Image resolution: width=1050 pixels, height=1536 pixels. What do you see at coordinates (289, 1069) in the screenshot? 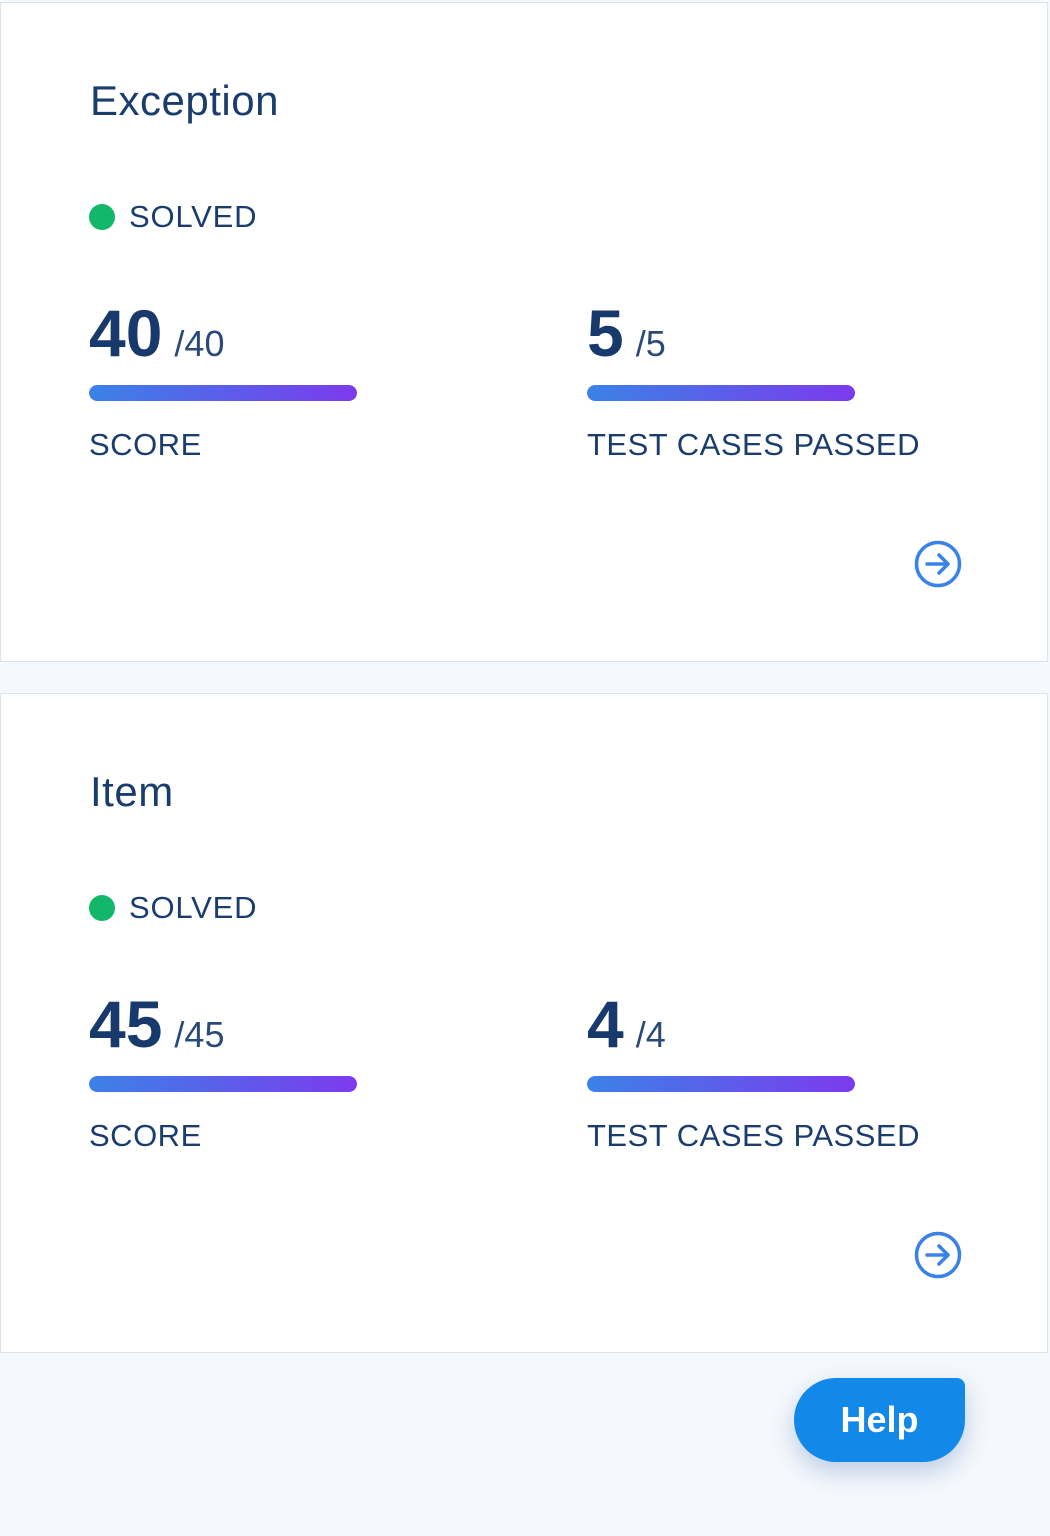
I see `score-metric: 45 /45 SCORE` at bounding box center [289, 1069].